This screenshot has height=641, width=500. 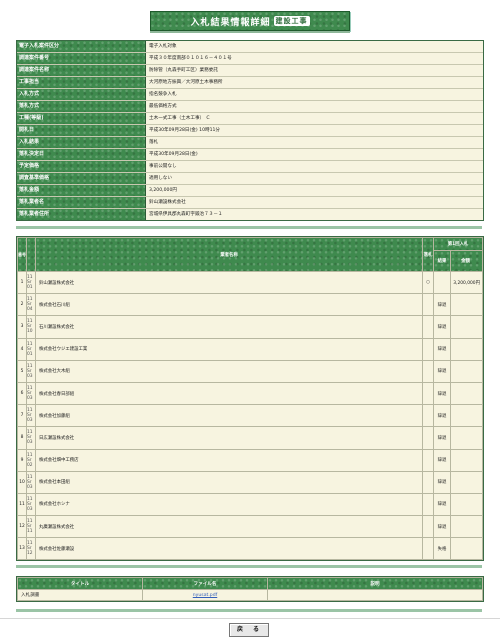 What do you see at coordinates (229, 482) in the screenshot?
I see `result-company-name: 株式会社本田組` at bounding box center [229, 482].